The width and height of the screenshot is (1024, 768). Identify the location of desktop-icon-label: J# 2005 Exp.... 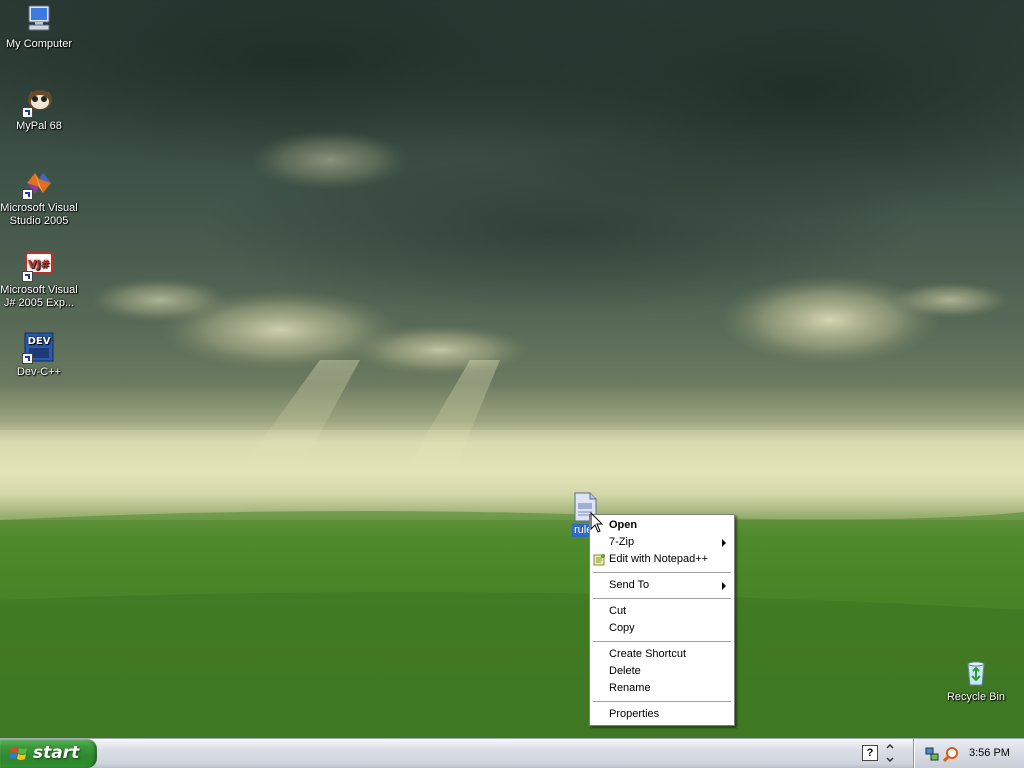
(39, 303).